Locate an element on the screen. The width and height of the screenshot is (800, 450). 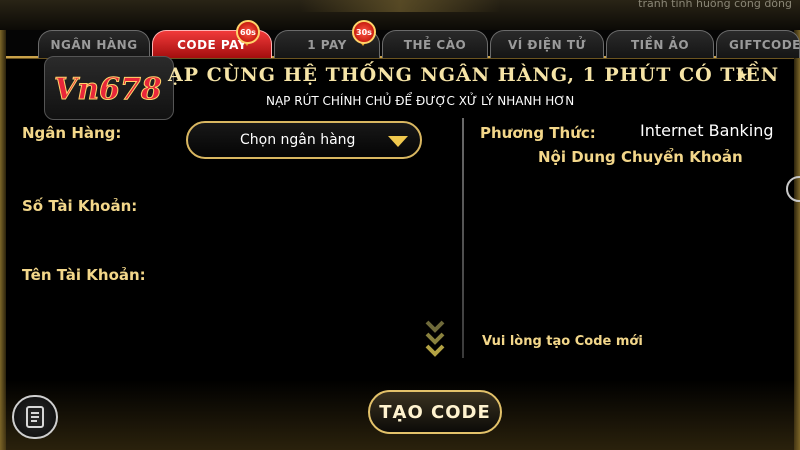
history-button is located at coordinates (35, 417).